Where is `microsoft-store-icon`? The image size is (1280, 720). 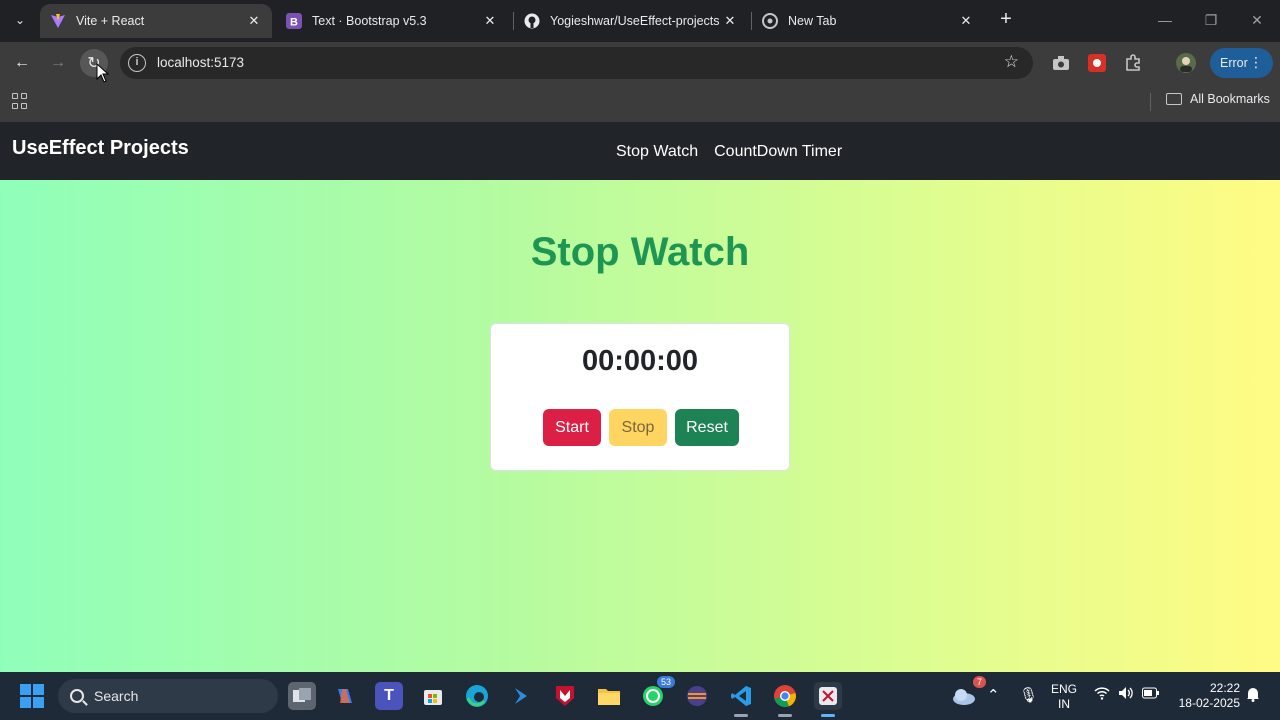
microsoft-store-icon is located at coordinates (433, 696).